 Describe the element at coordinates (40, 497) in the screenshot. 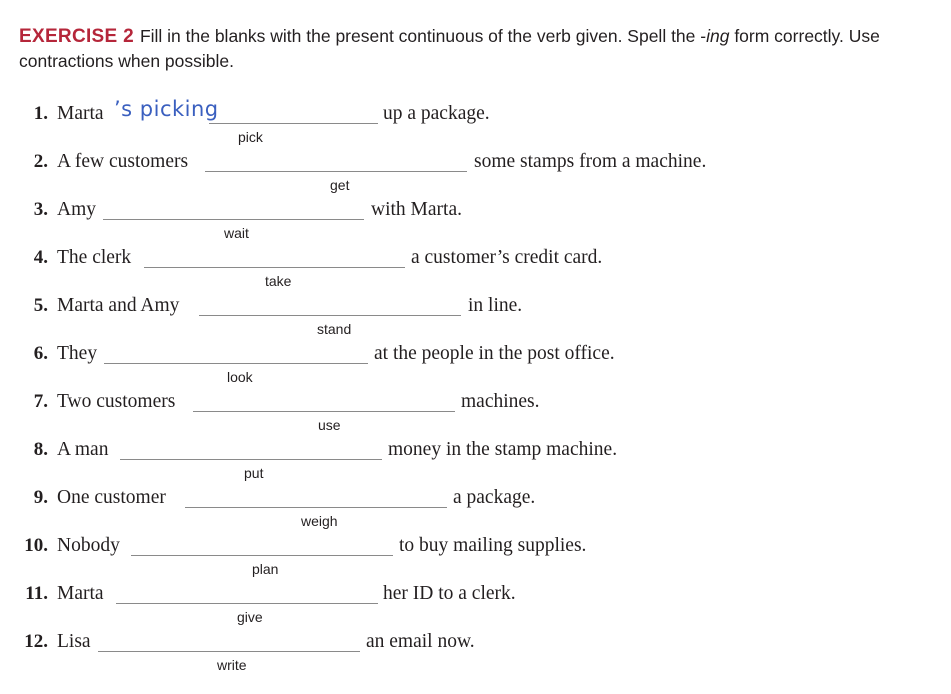

I see `item-number: 9.` at that location.